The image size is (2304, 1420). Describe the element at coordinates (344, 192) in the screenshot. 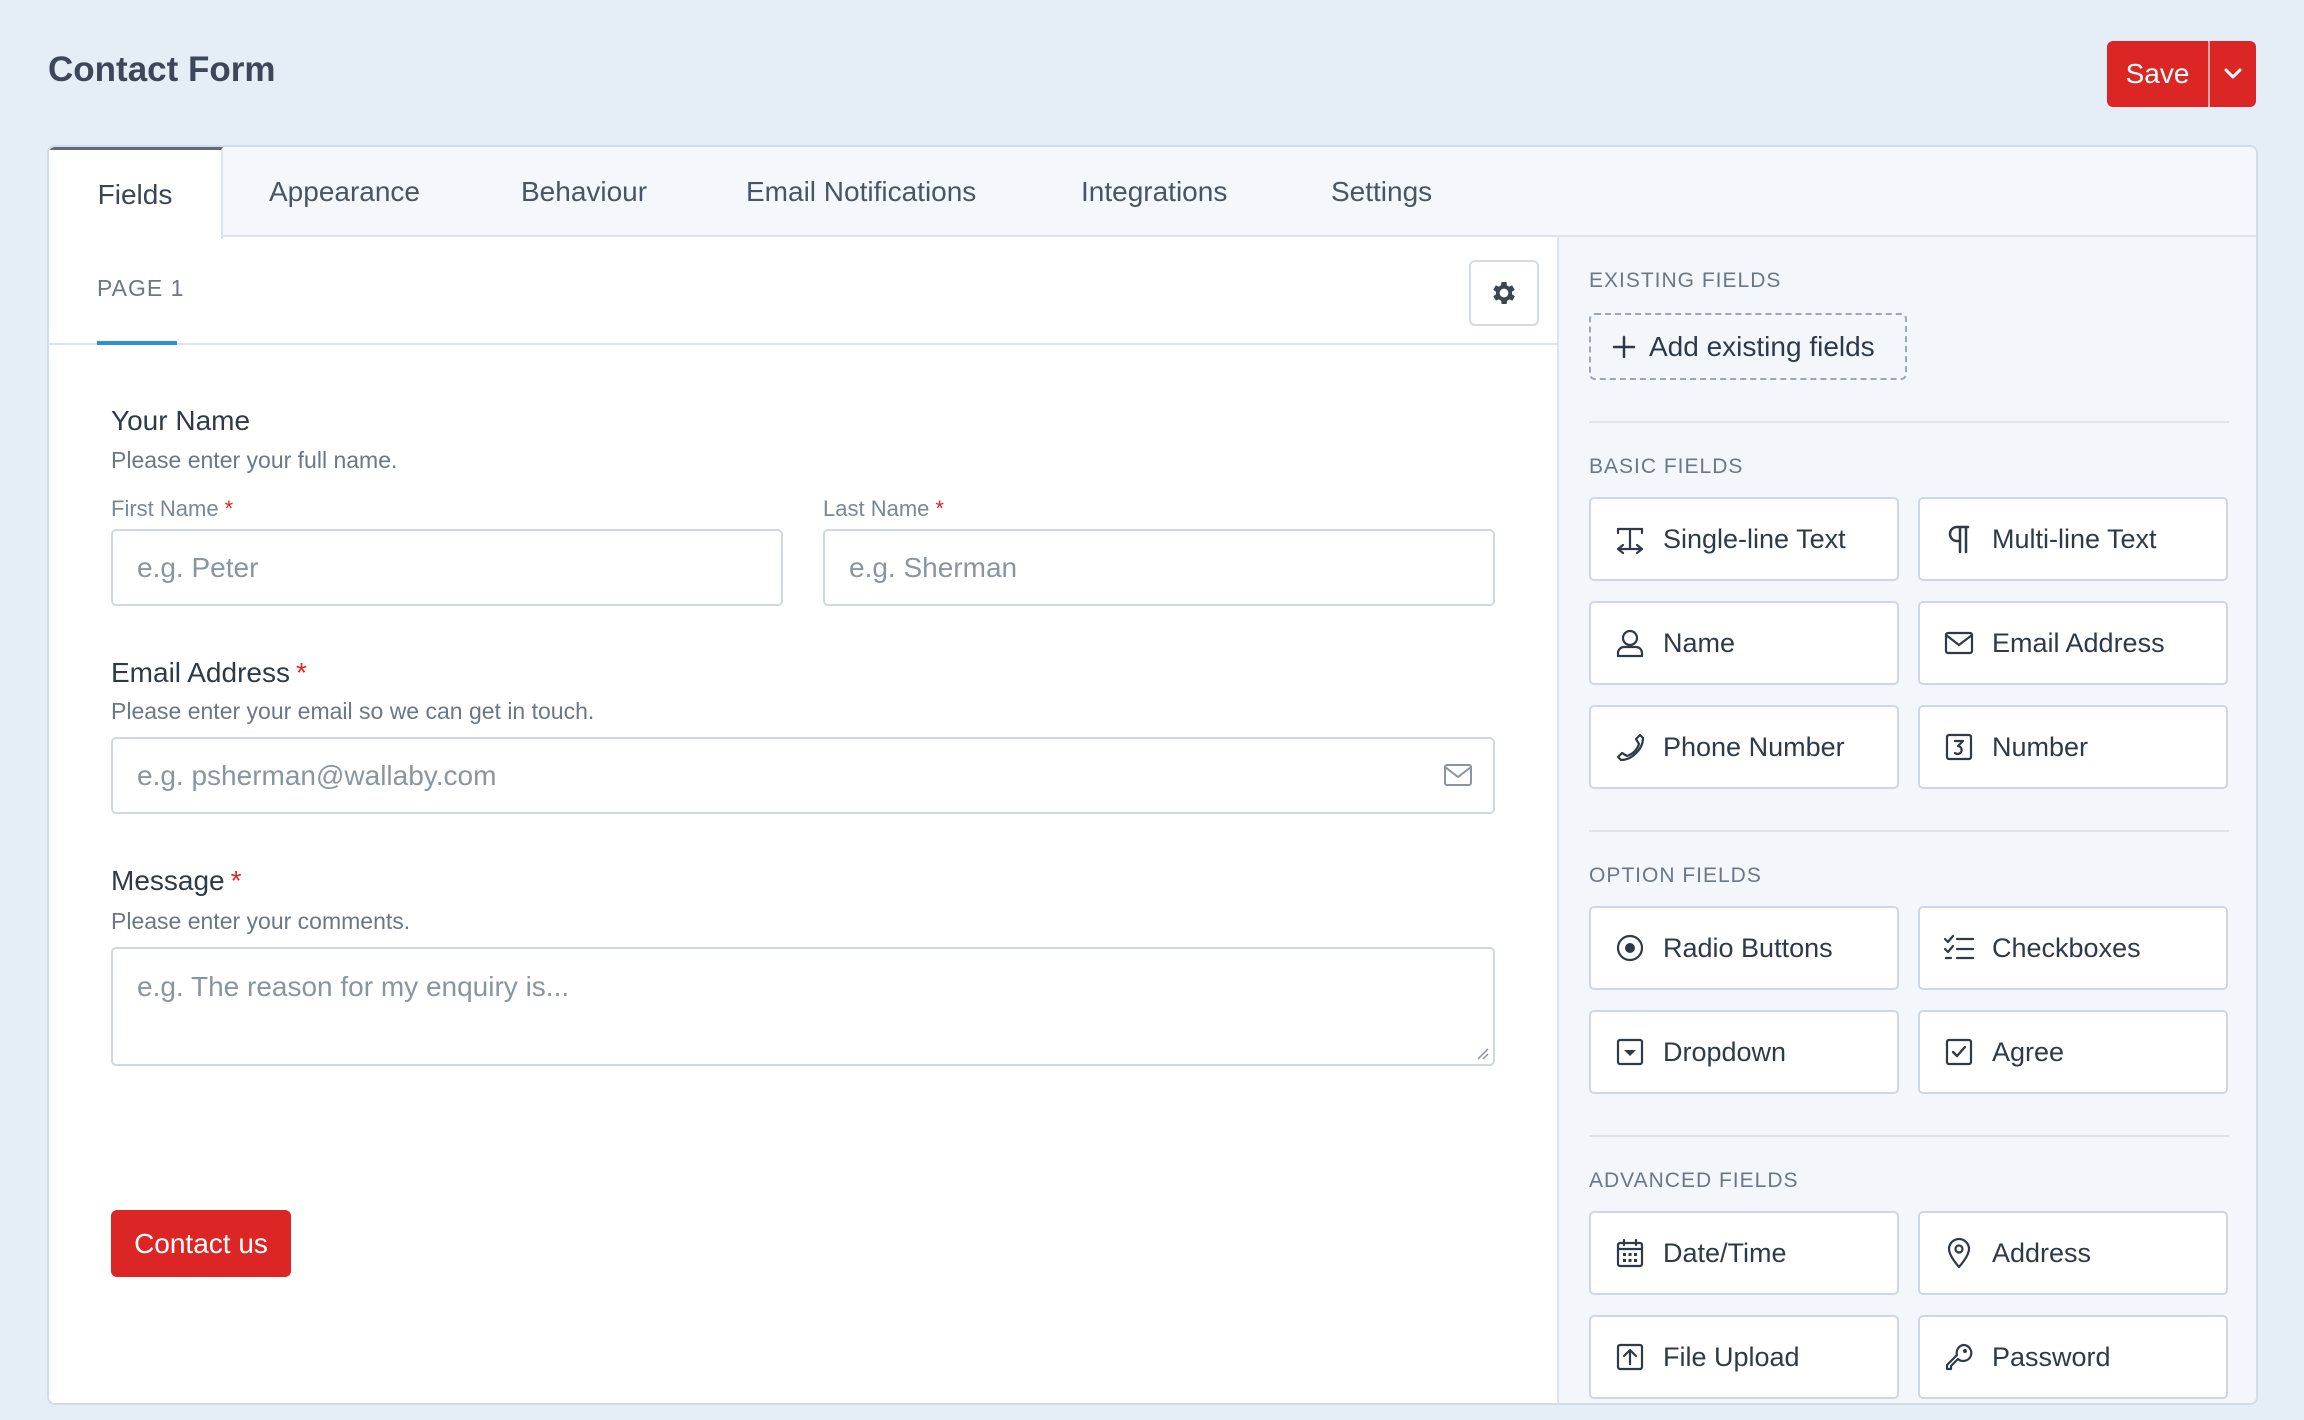

I see `tab-appearance: Appearance` at that location.